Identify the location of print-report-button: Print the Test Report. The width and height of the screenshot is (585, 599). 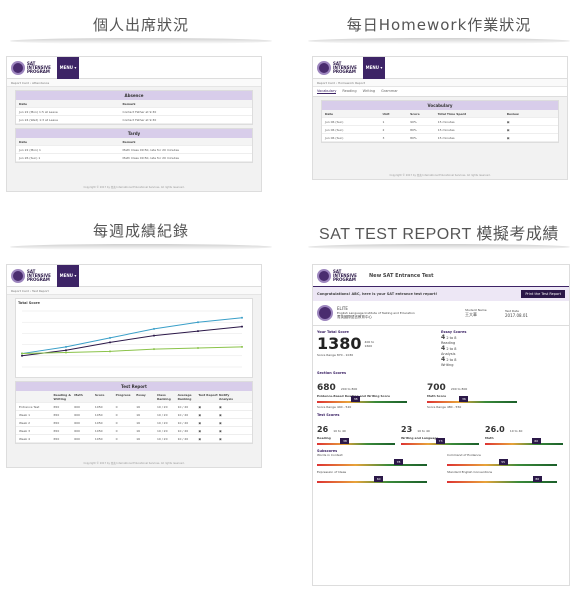
(543, 294).